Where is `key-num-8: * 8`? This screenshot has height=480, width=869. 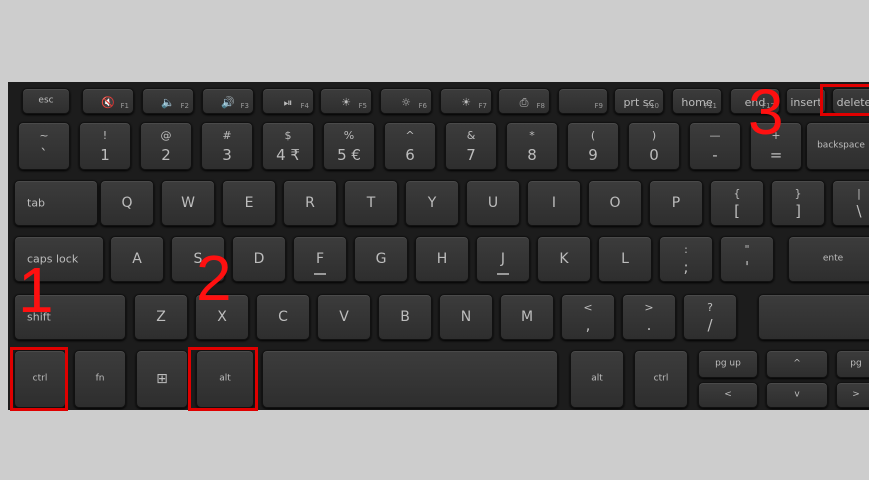 key-num-8: * 8 is located at coordinates (532, 146).